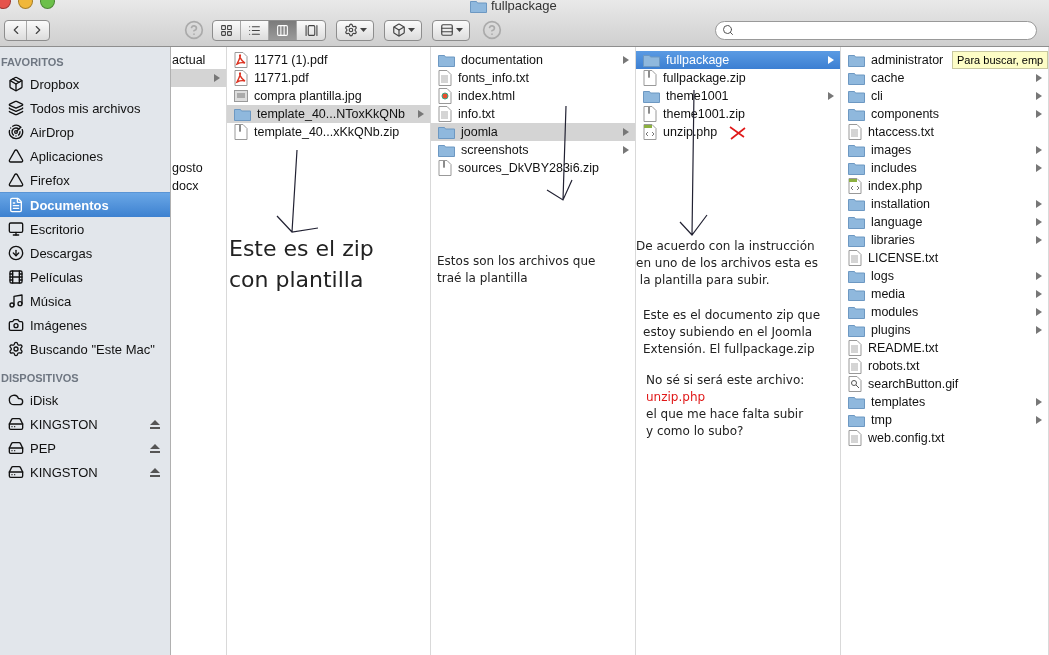 The image size is (1049, 655). I want to click on file-row: installation, so click(944, 204).